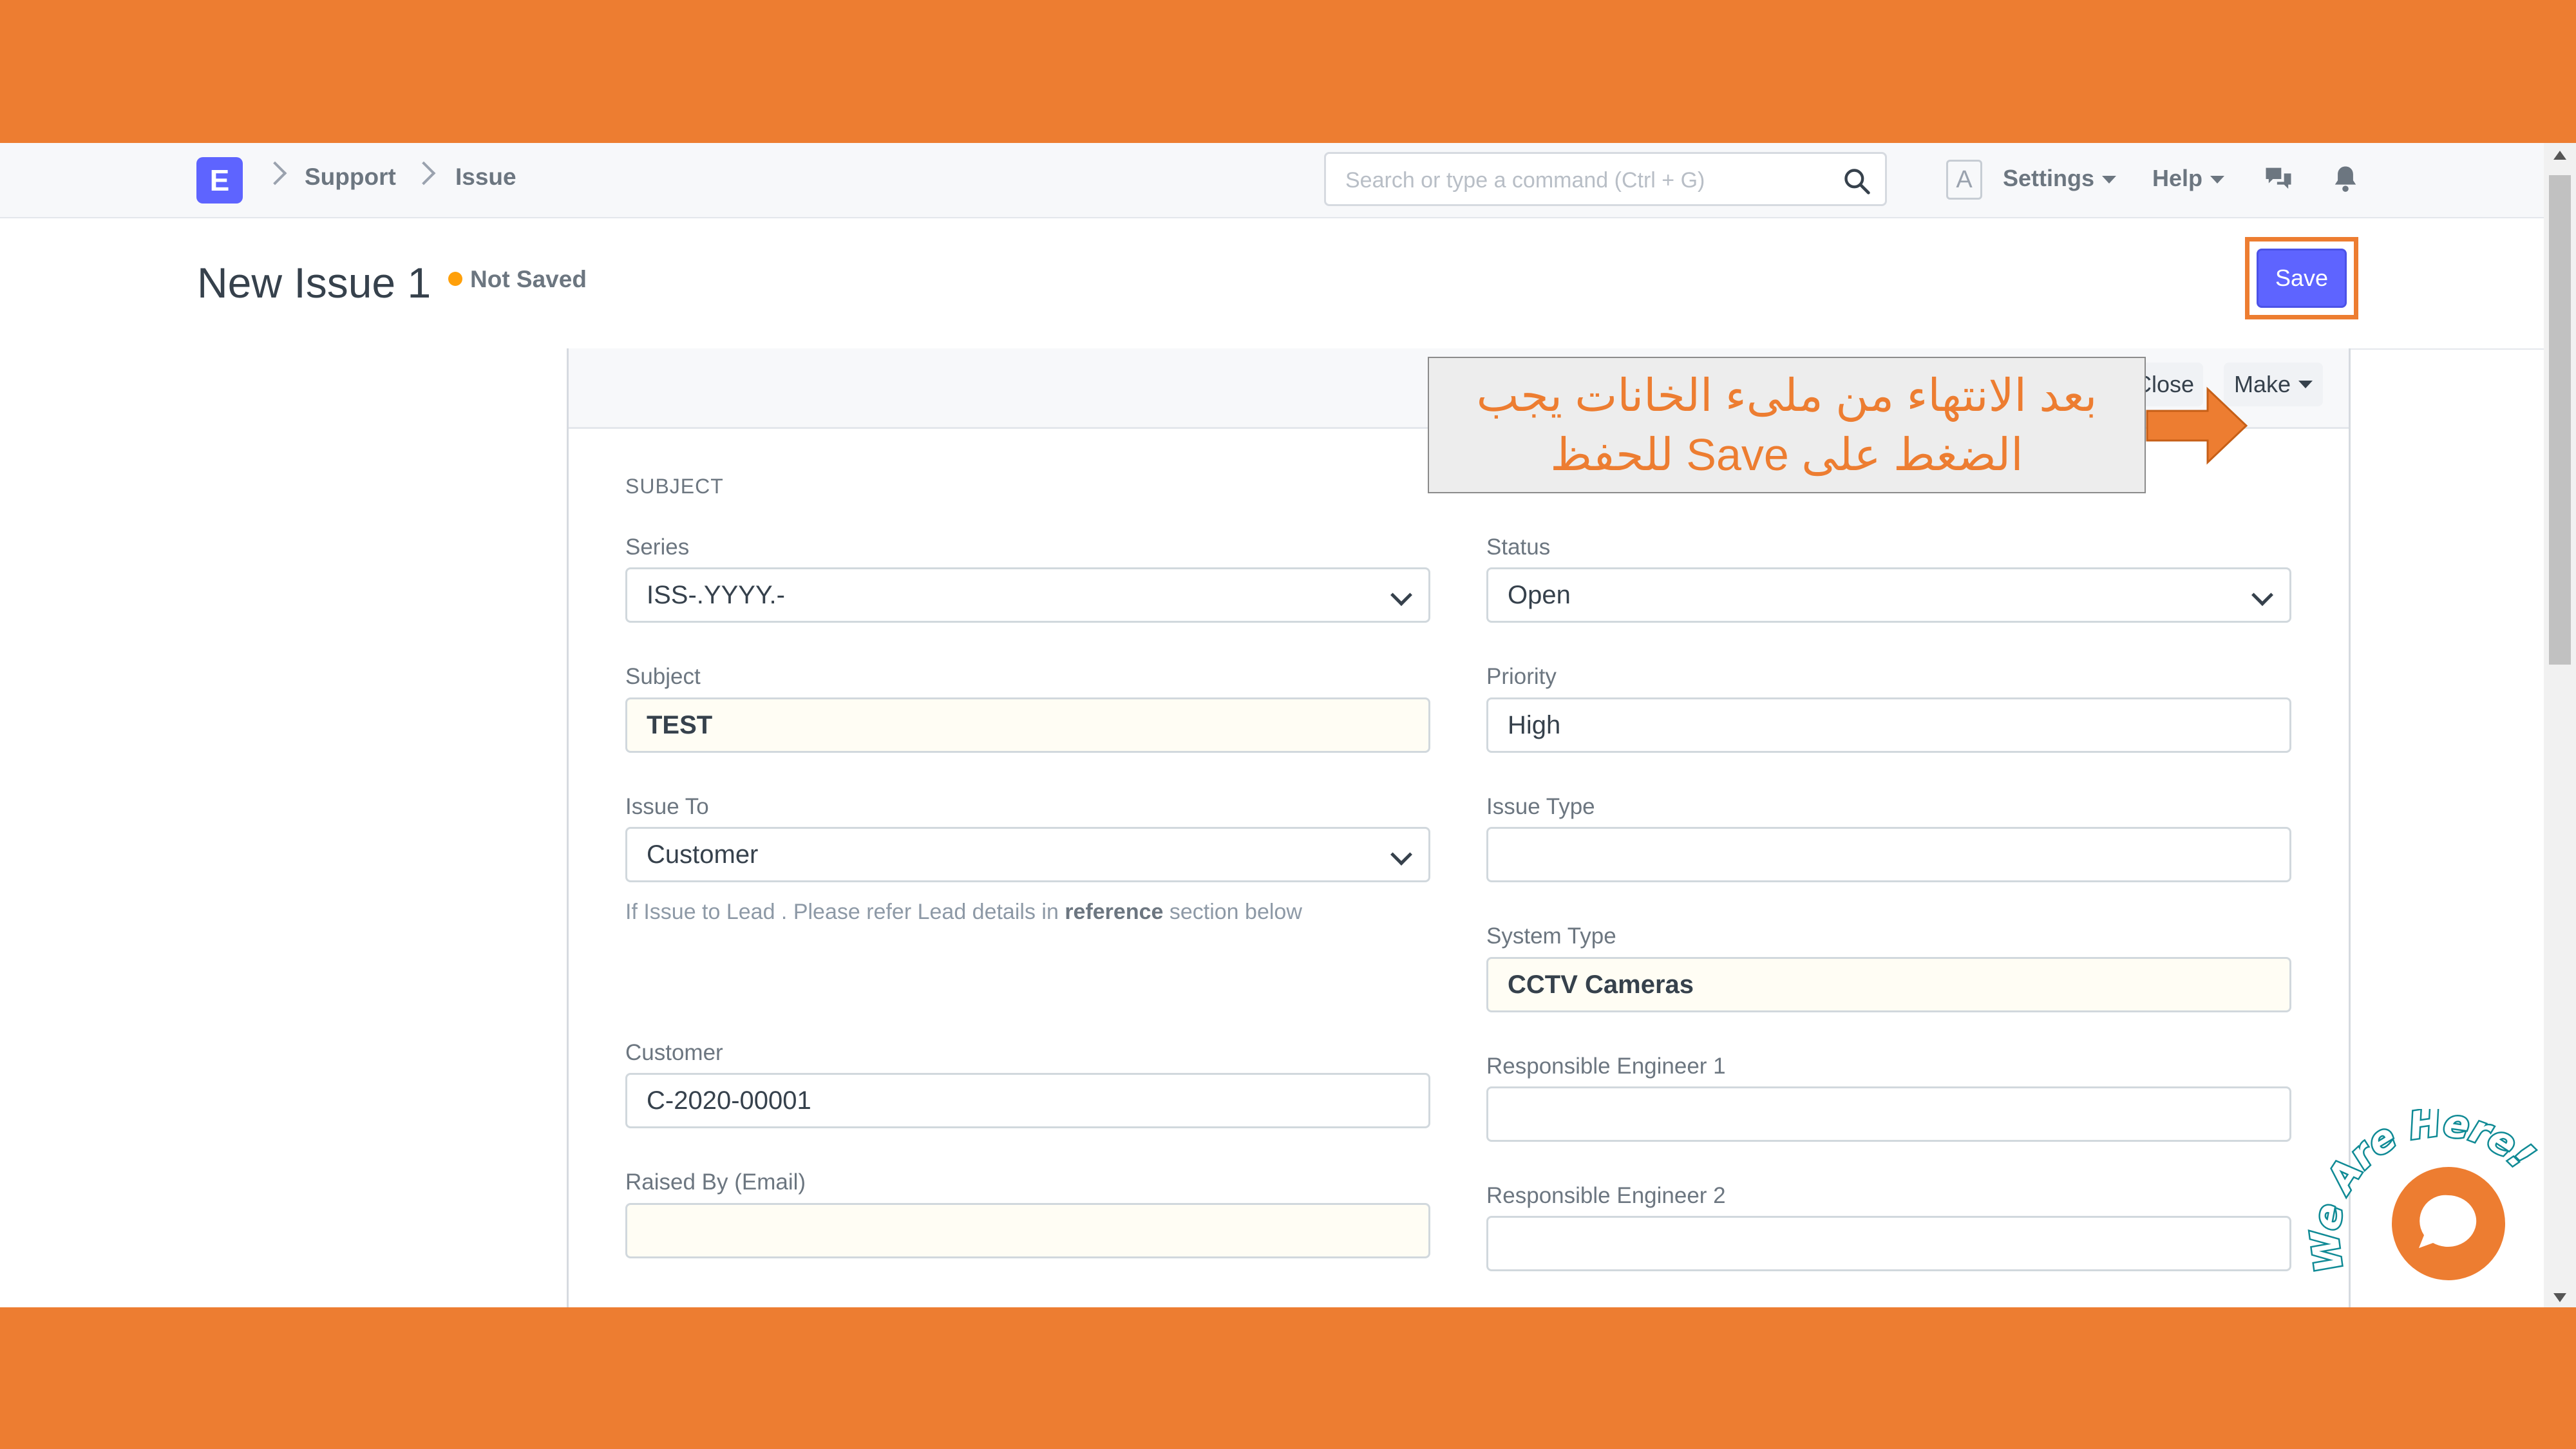 The image size is (2576, 1449). What do you see at coordinates (663, 677) in the screenshot?
I see `subject-label: Subject` at bounding box center [663, 677].